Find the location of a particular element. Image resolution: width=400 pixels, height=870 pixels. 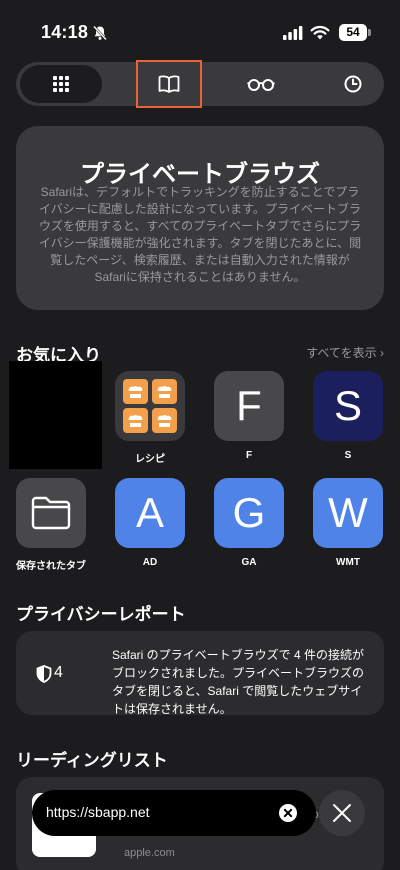

favorite-ad: A AD is located at coordinates (150, 523).